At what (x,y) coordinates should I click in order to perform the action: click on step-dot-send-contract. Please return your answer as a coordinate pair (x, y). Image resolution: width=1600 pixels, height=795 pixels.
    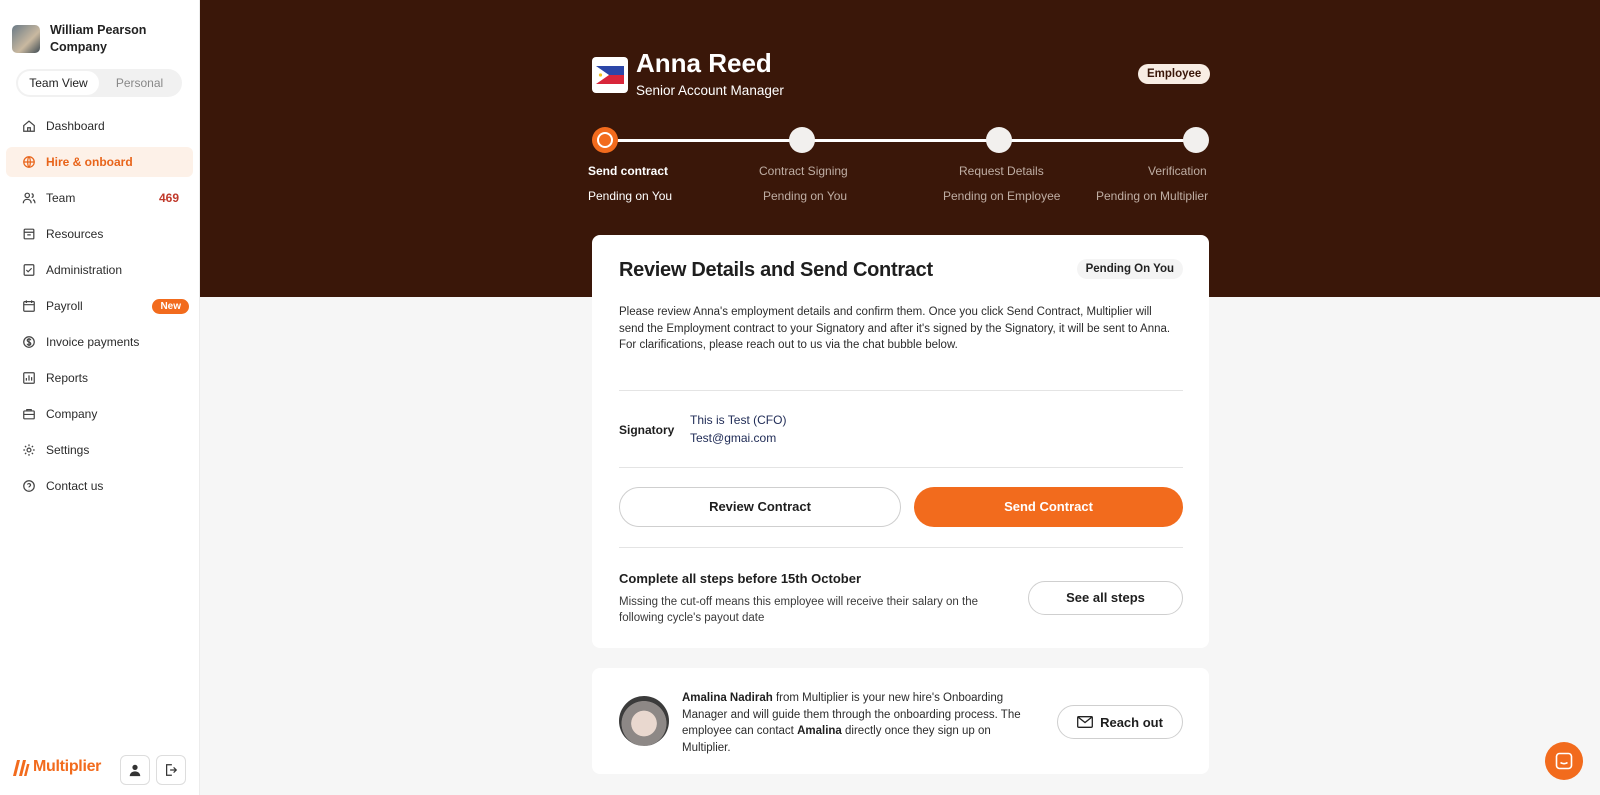
    Looking at the image, I should click on (605, 140).